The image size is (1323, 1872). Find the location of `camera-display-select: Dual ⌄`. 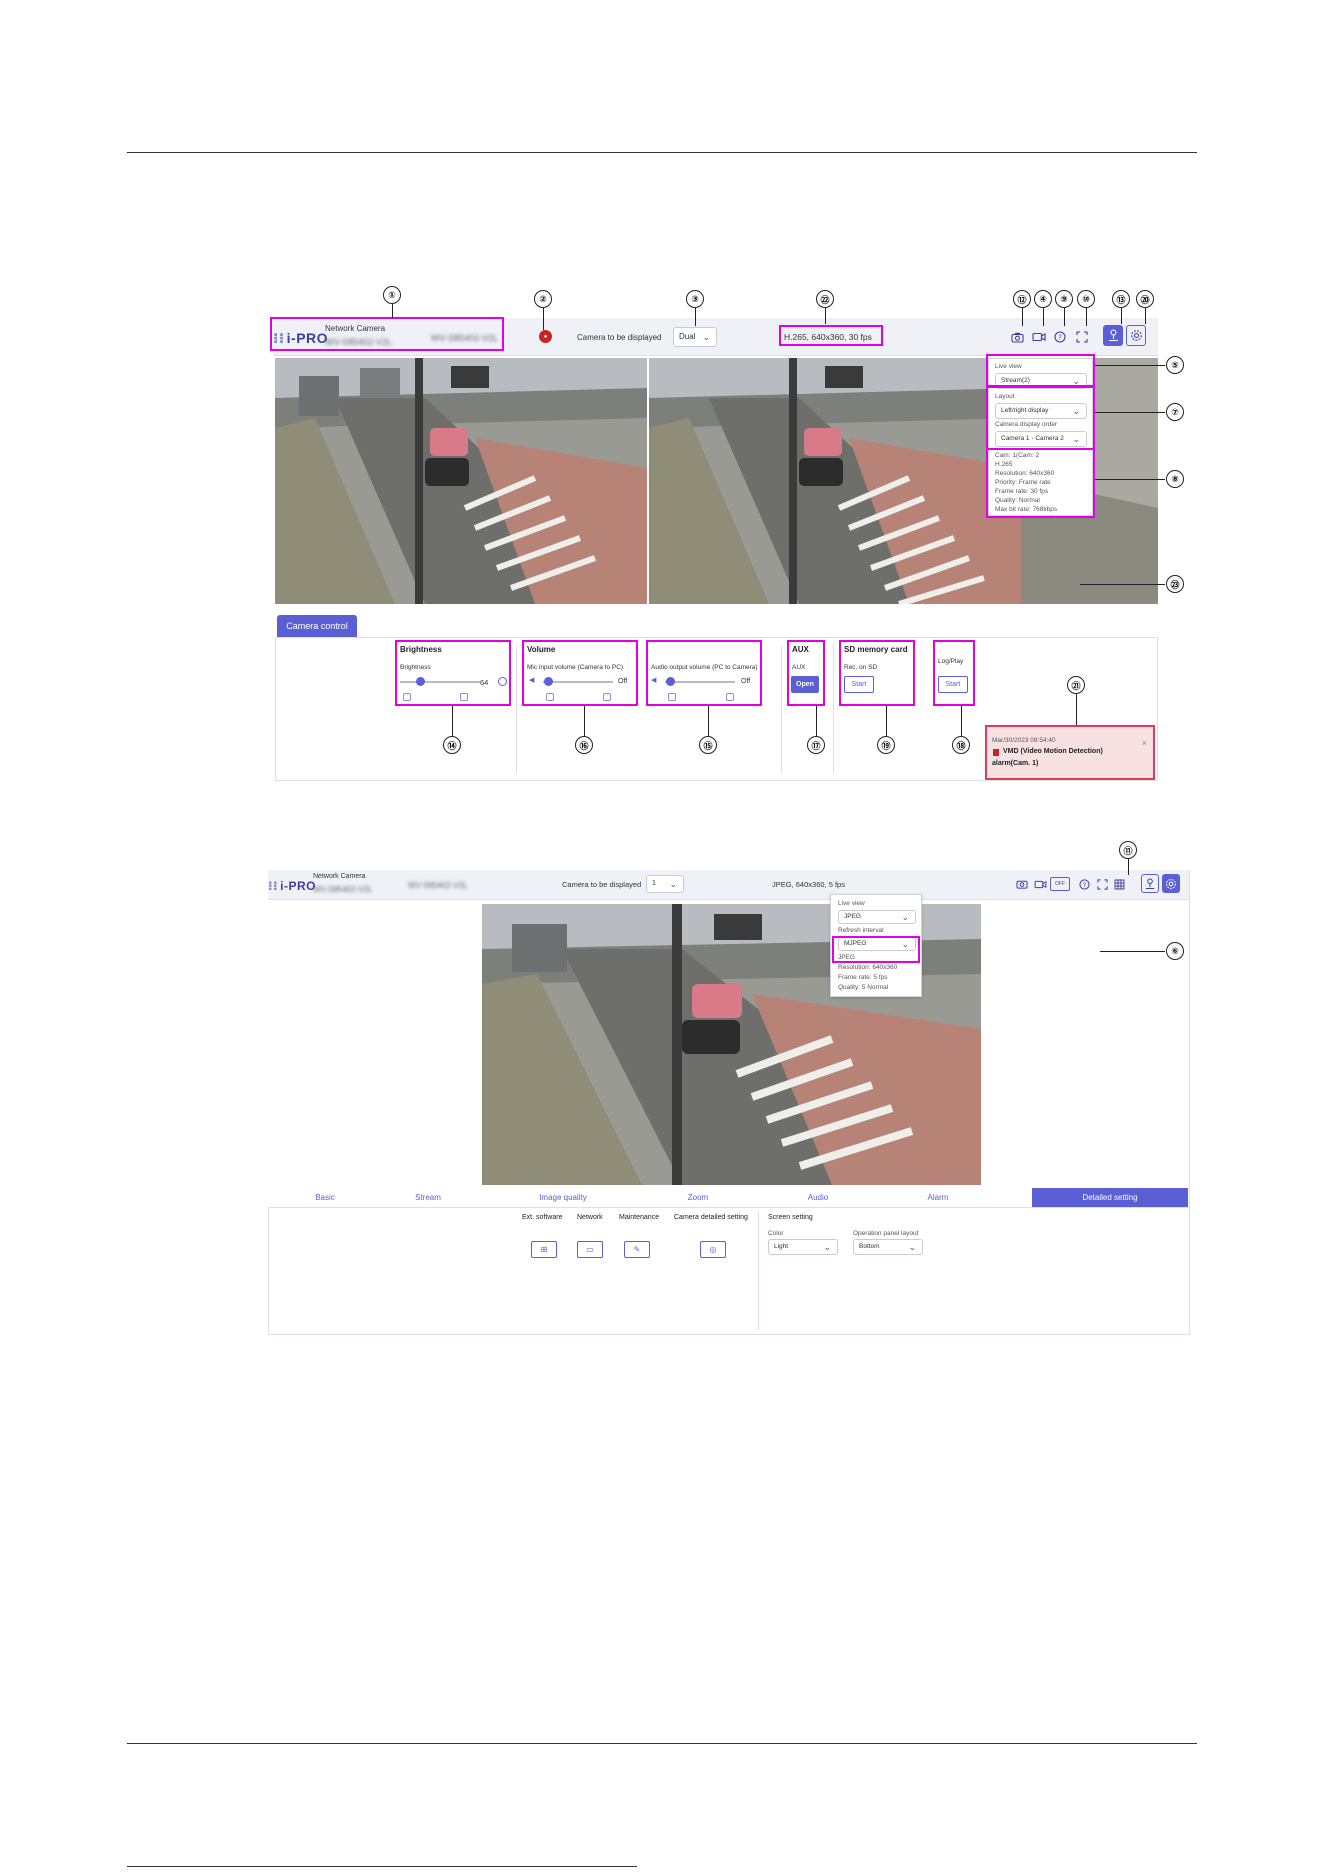

camera-display-select: Dual ⌄ is located at coordinates (695, 337).